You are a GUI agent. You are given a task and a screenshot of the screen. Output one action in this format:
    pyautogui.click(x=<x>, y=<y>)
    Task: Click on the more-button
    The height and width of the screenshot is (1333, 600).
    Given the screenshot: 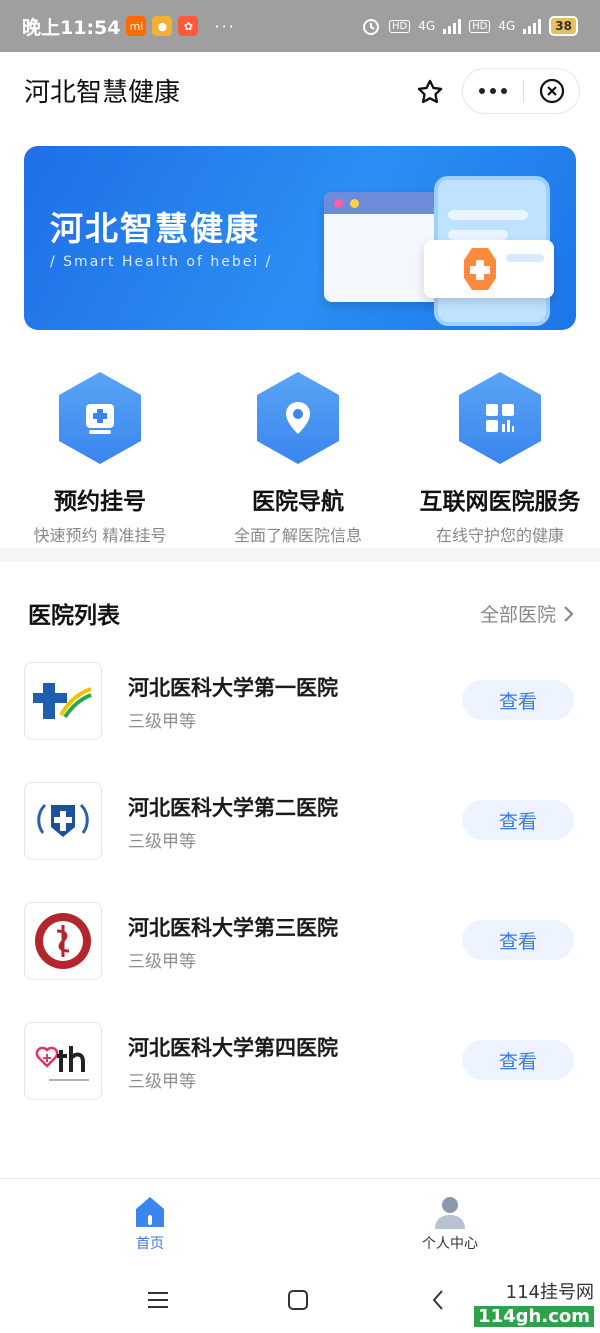 What is the action you would take?
    pyautogui.click(x=493, y=91)
    